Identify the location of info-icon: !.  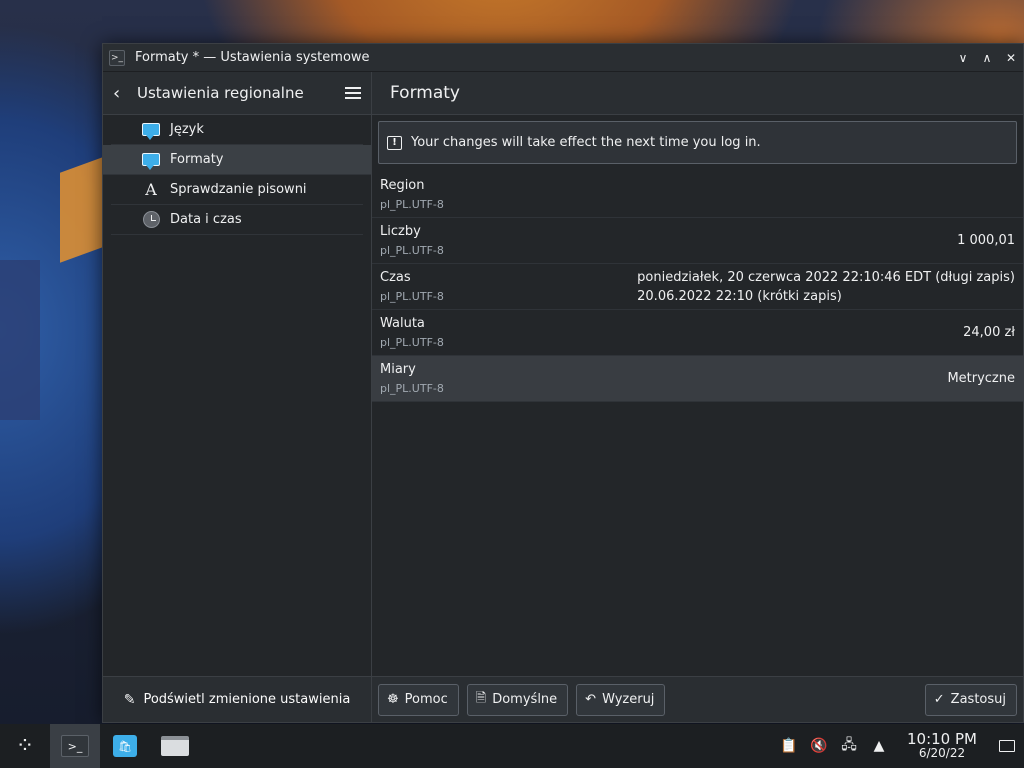
(394, 142).